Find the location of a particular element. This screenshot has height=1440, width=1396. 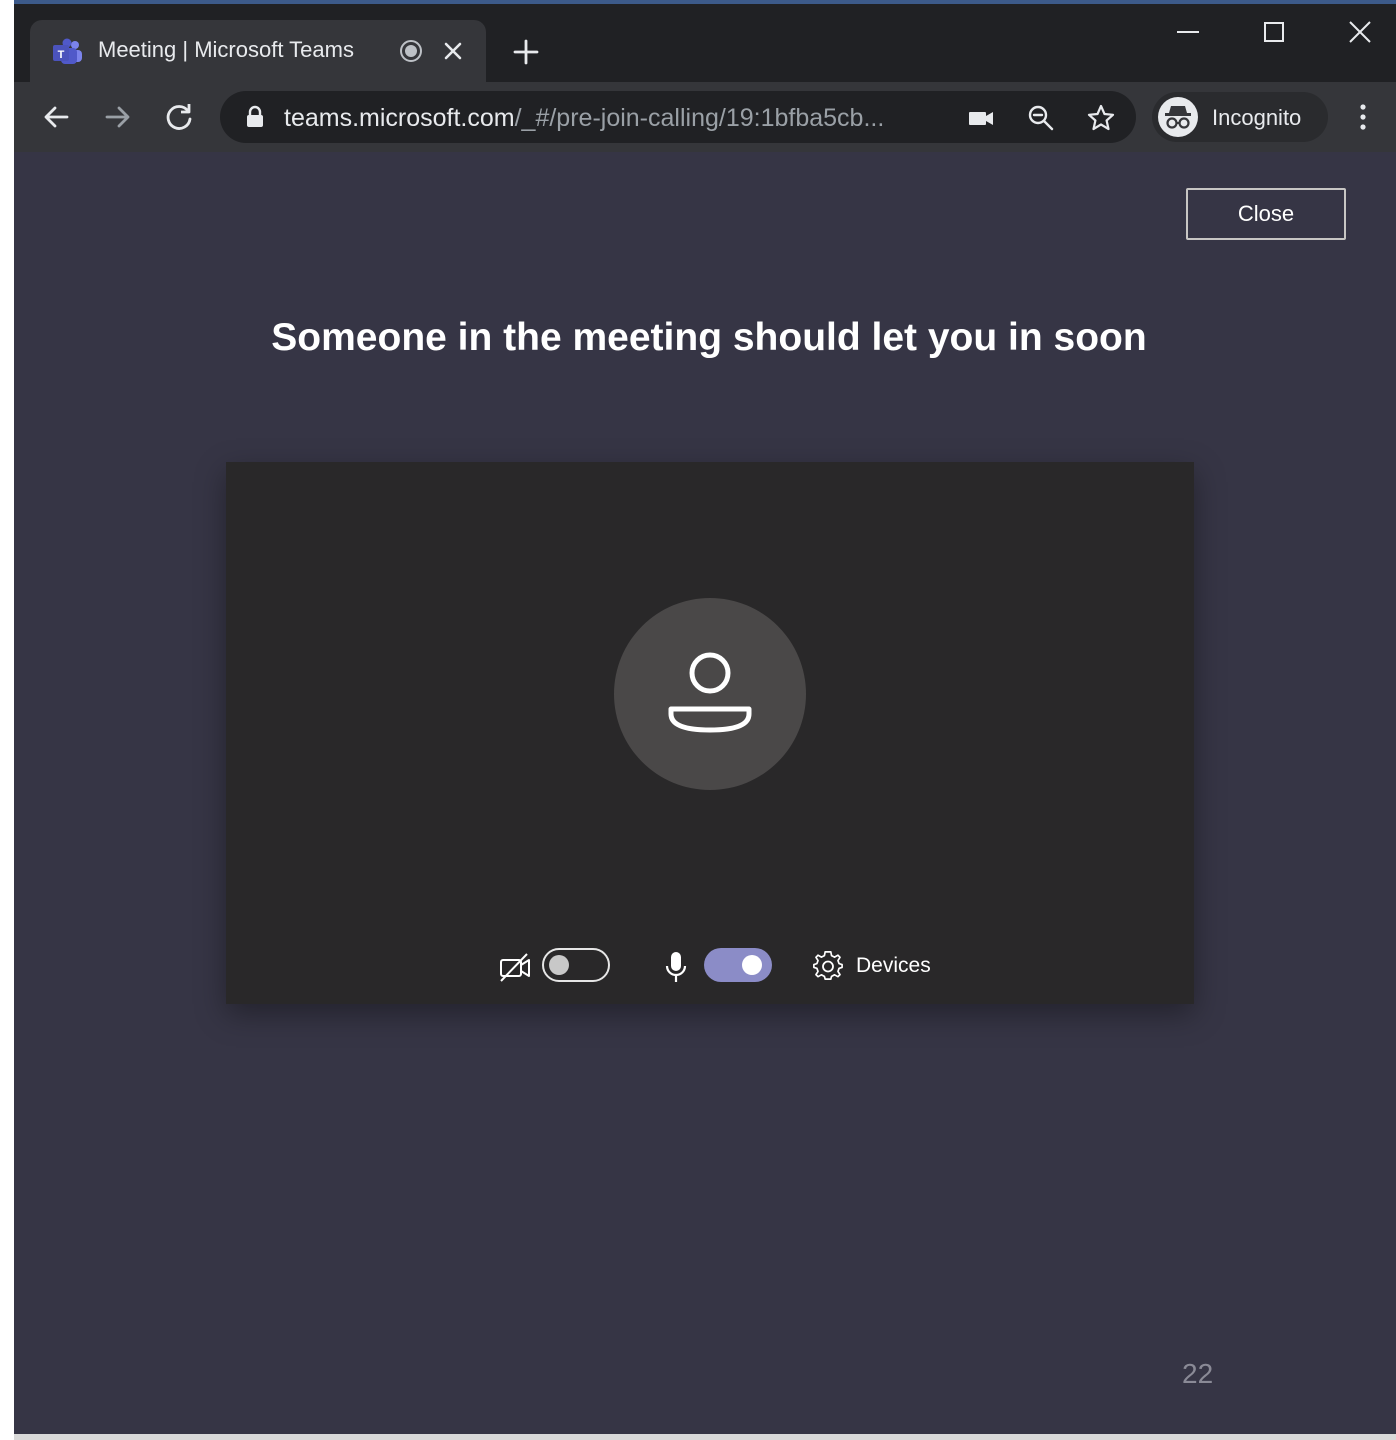

camera-toggle is located at coordinates (576, 965).